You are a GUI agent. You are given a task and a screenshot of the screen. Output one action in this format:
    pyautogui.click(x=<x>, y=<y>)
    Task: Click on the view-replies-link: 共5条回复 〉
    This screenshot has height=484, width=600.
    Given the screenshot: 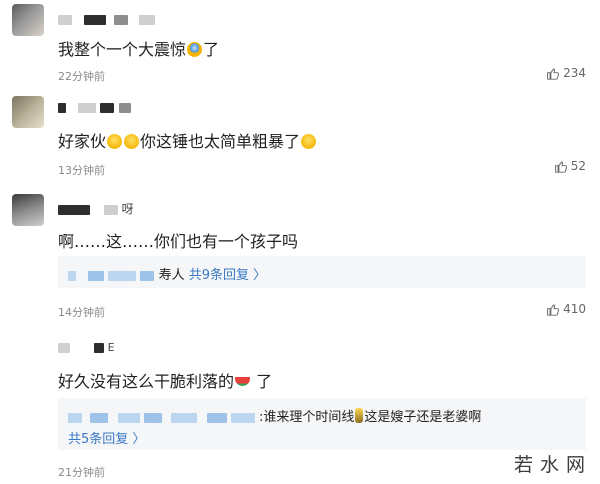 What is the action you would take?
    pyautogui.click(x=106, y=437)
    